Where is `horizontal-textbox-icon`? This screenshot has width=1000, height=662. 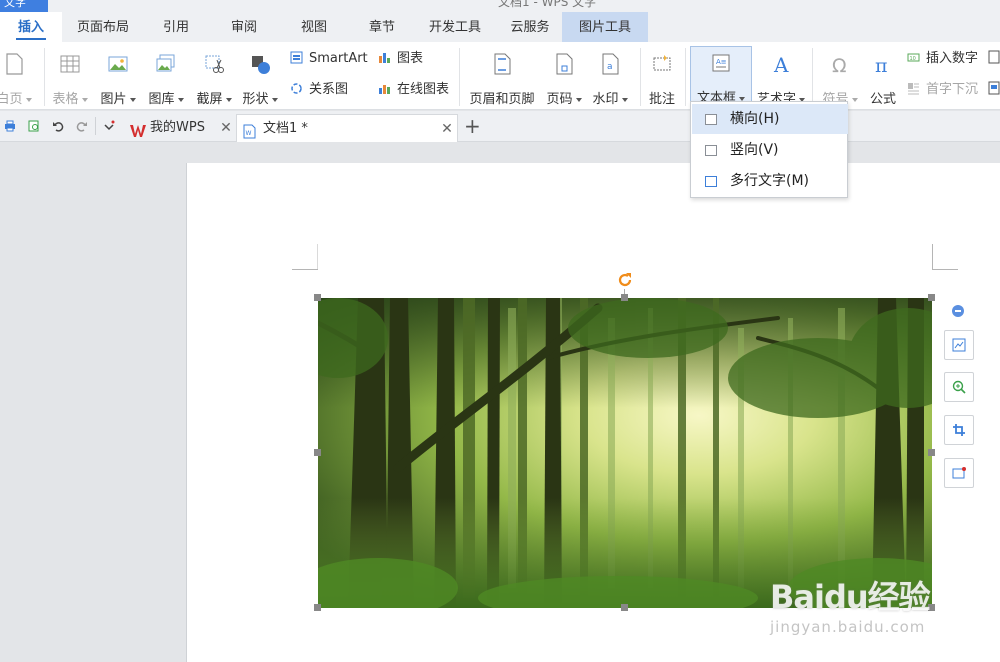 horizontal-textbox-icon is located at coordinates (711, 119).